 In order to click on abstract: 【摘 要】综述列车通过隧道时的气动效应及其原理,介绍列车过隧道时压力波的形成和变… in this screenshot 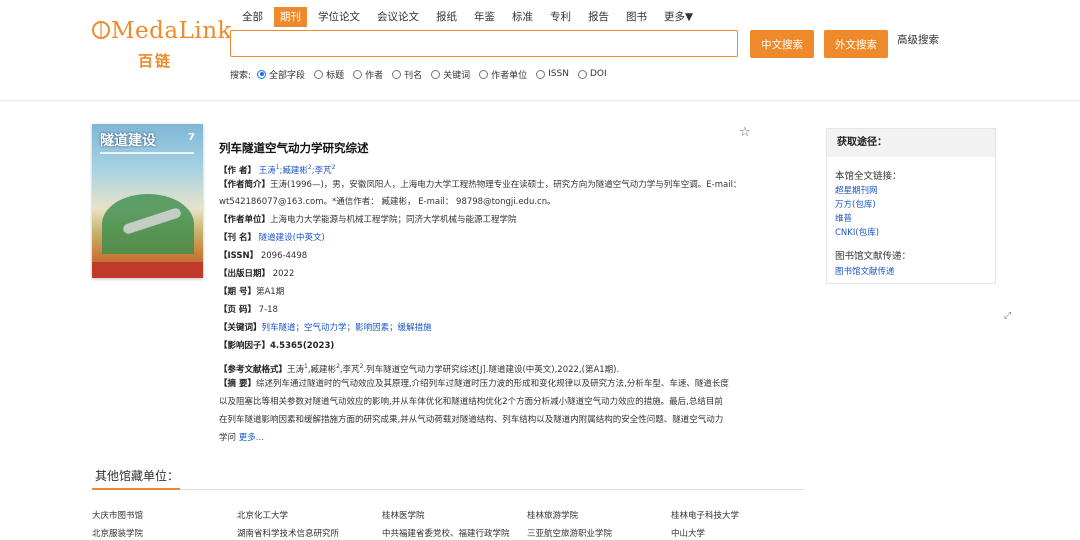, I will do `click(474, 411)`.